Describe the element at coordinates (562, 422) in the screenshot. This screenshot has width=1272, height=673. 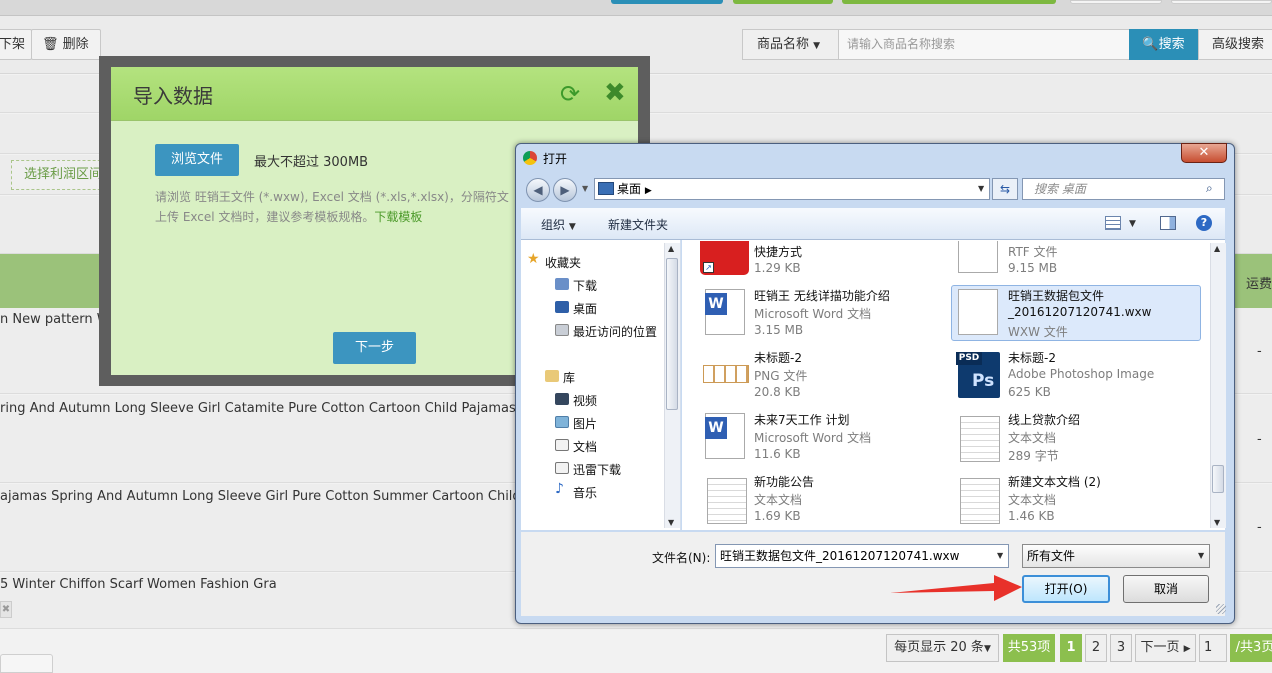
I see `picture-icon` at that location.